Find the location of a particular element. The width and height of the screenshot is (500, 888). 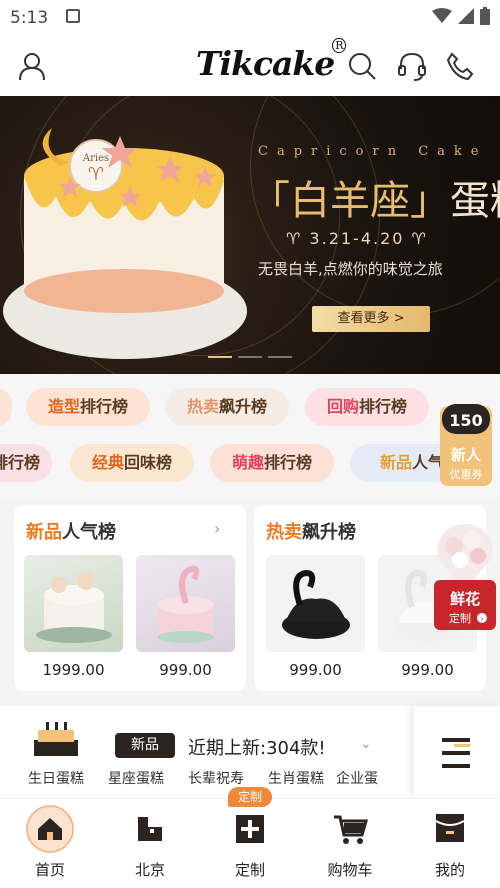

cart-icon is located at coordinates (351, 829).